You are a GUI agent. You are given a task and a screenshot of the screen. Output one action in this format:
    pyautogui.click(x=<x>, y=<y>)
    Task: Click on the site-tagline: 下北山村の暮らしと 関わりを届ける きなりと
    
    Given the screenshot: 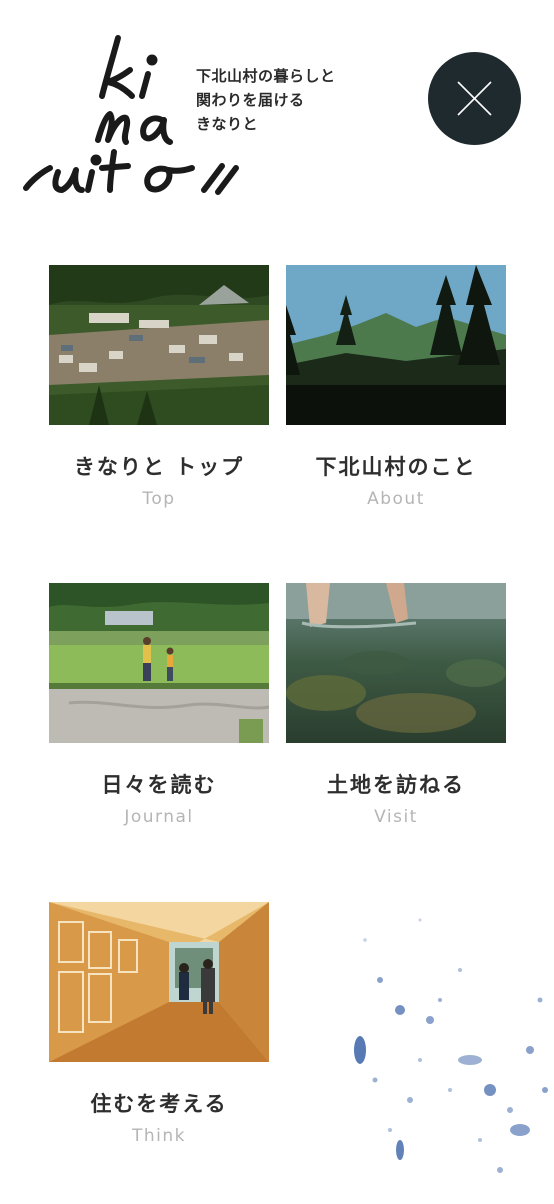 What is the action you would take?
    pyautogui.click(x=266, y=100)
    